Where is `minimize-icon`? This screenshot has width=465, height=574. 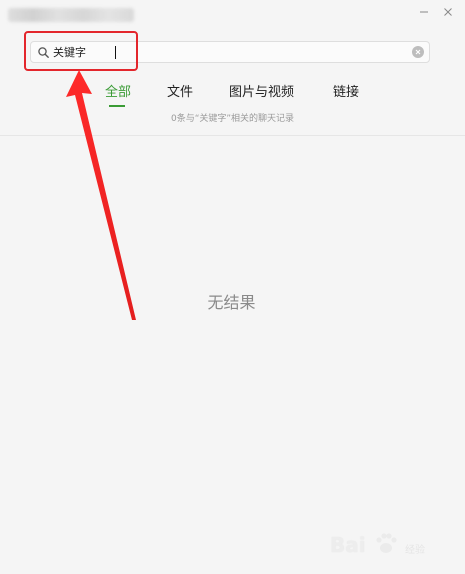 minimize-icon is located at coordinates (424, 12).